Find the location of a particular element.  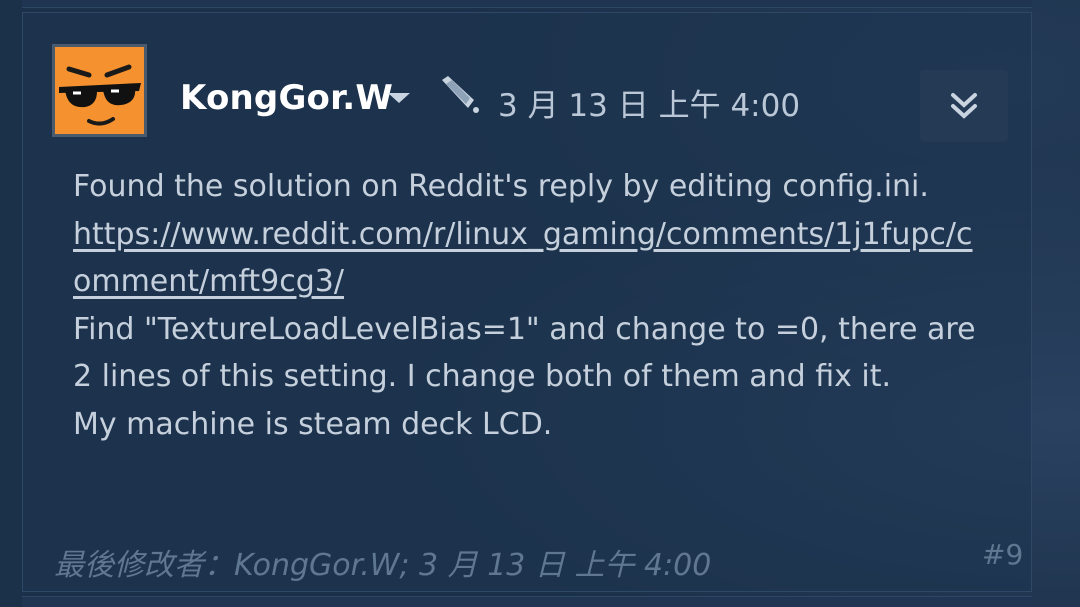

caret-down-icon is located at coordinates (399, 98).